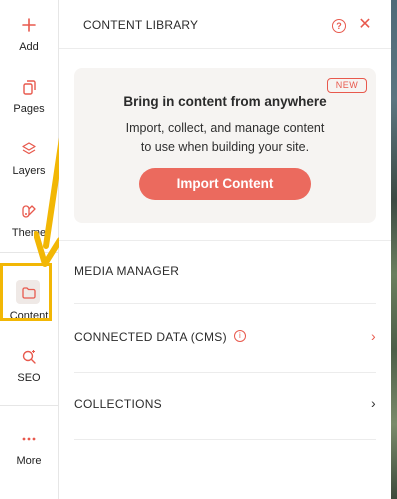  Describe the element at coordinates (365, 25) in the screenshot. I see `close-icon: ✕` at that location.